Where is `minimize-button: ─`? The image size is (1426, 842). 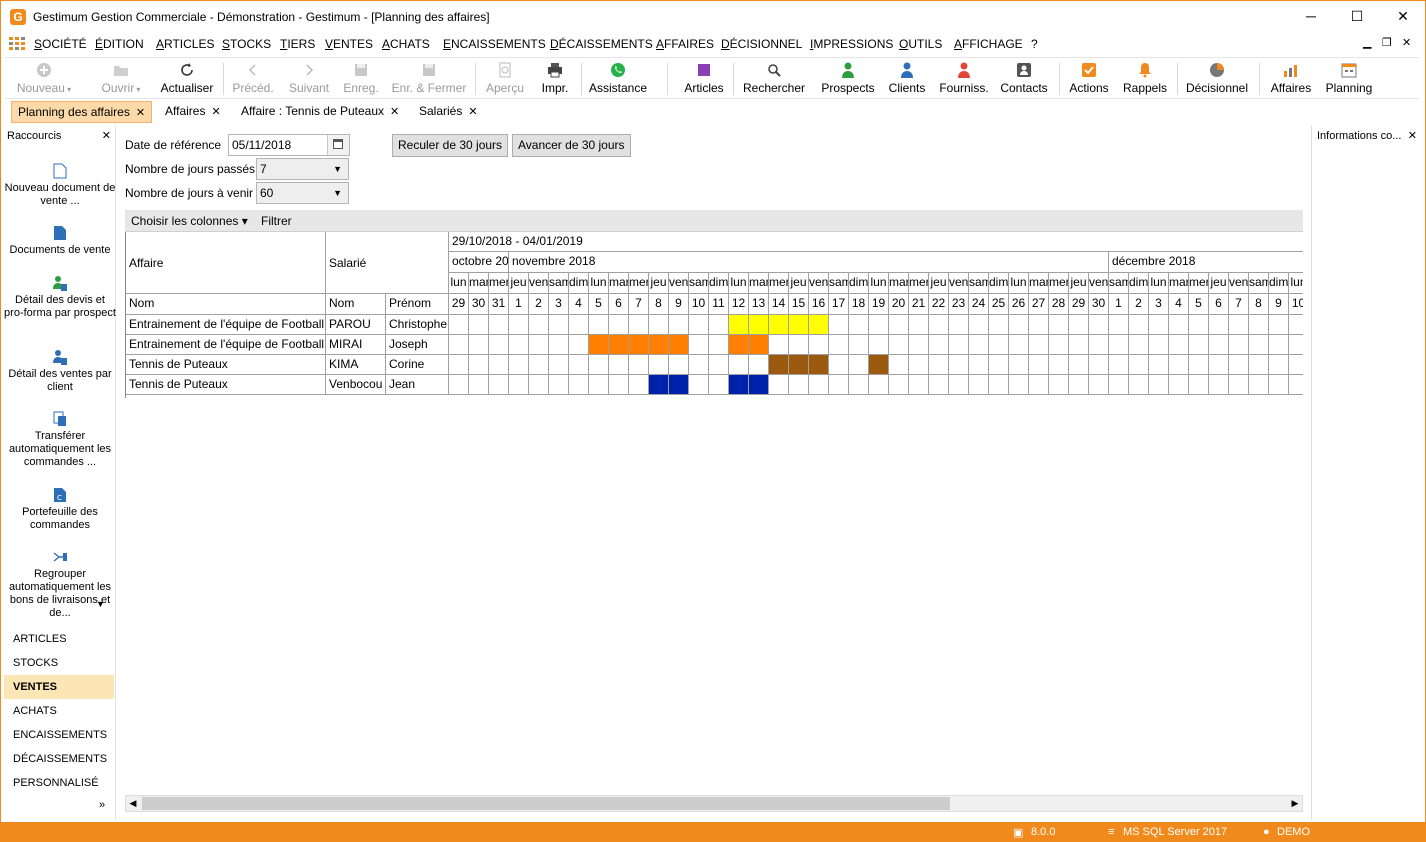
minimize-button: ─ is located at coordinates (1311, 16).